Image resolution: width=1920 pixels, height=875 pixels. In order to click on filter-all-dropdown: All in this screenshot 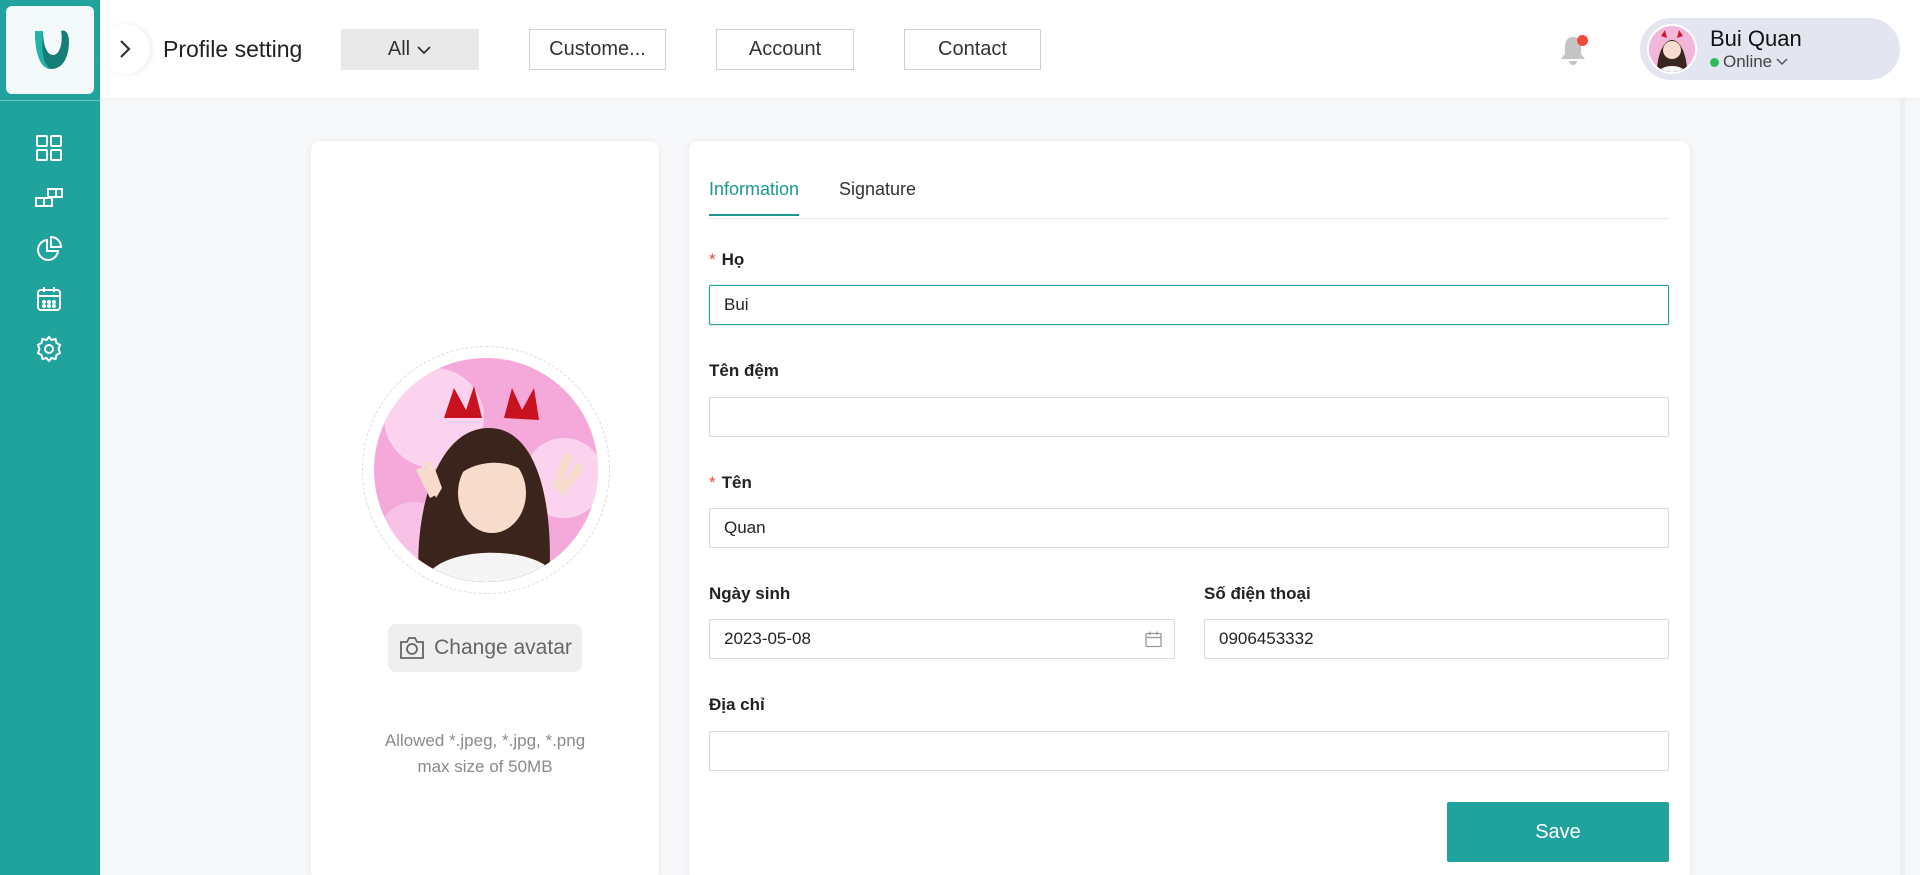, I will do `click(410, 49)`.